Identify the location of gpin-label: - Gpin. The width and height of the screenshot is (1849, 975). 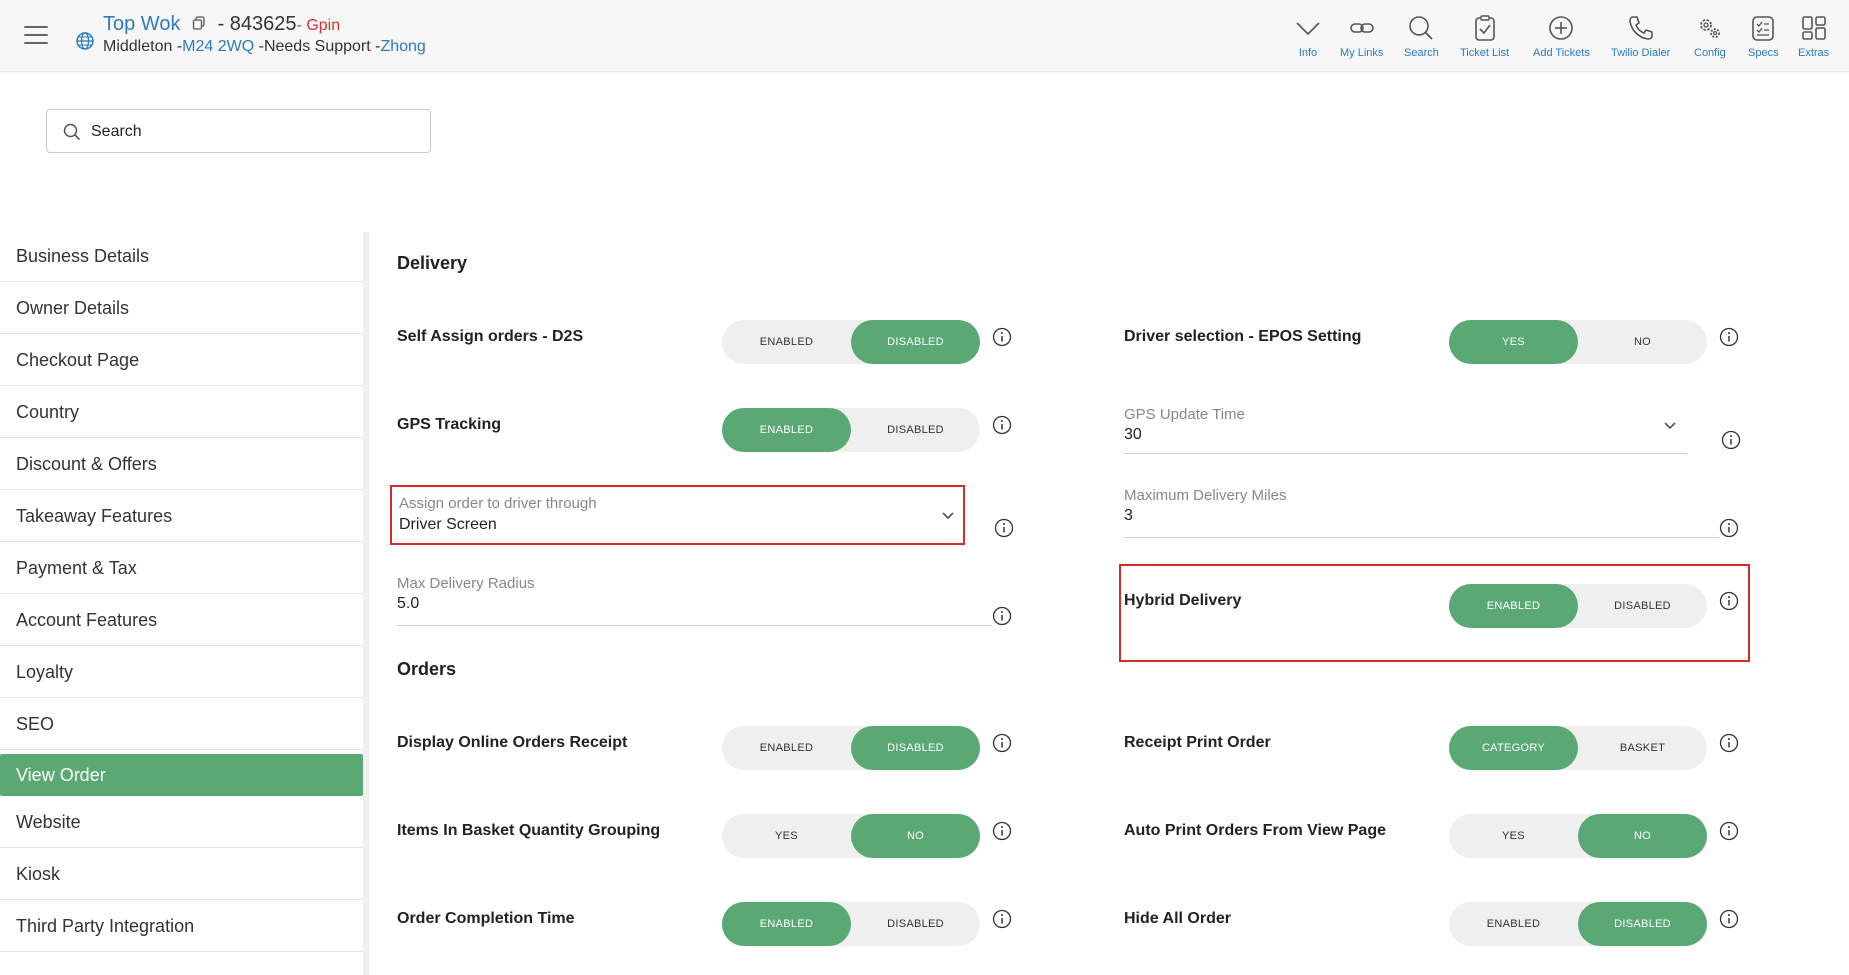
(318, 25).